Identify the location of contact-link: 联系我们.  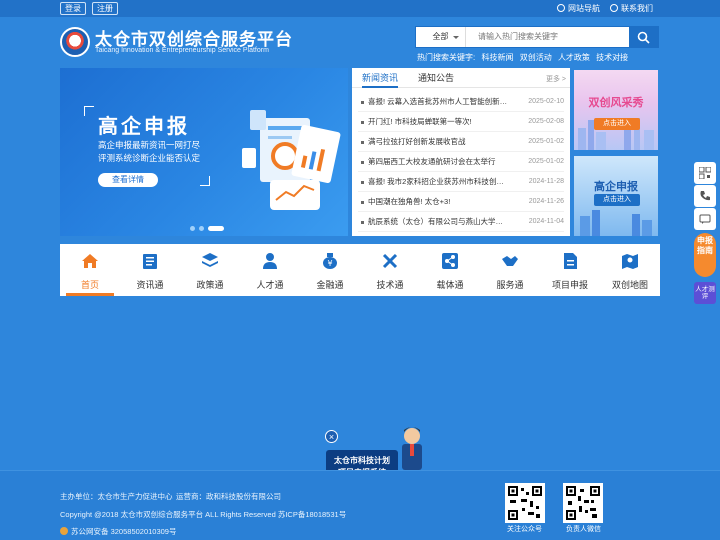
(631, 8).